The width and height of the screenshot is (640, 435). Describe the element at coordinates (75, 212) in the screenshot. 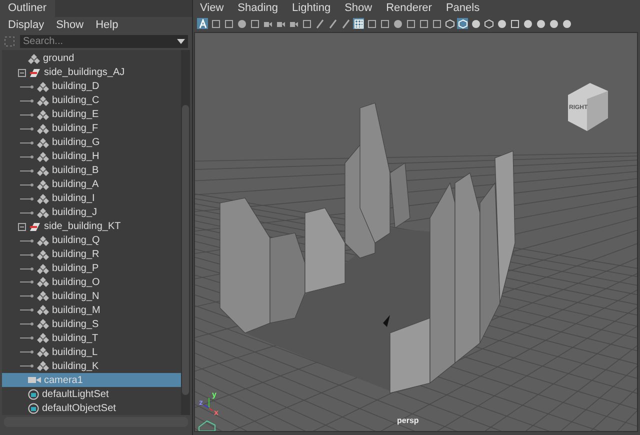

I see `outliner-item-label: building_J` at that location.